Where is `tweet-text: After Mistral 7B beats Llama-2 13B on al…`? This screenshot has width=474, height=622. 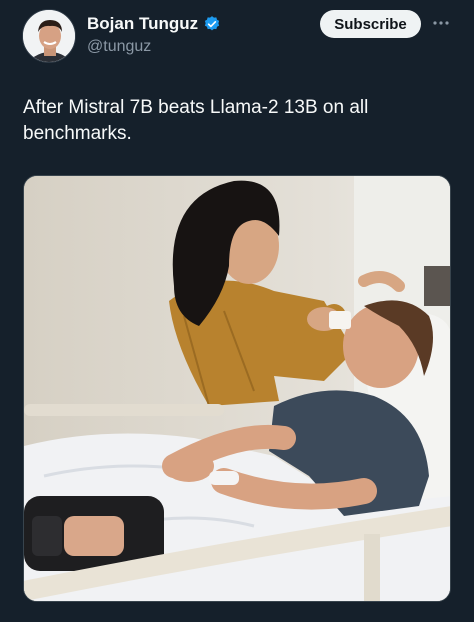 tweet-text: After Mistral 7B beats Llama-2 13B on al… is located at coordinates (196, 120).